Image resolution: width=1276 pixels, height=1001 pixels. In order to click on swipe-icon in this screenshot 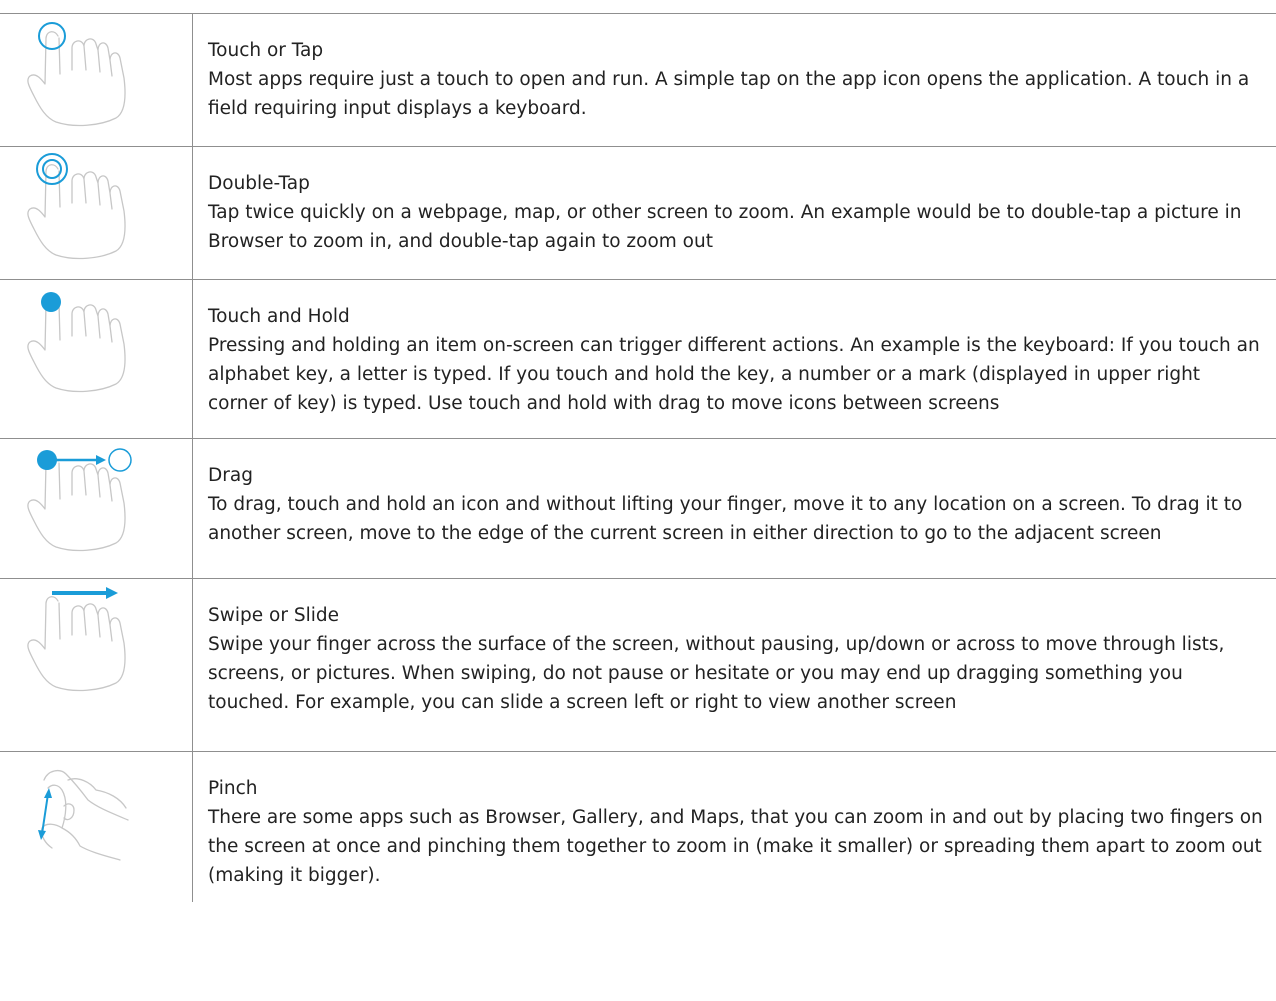, I will do `click(76, 639)`.